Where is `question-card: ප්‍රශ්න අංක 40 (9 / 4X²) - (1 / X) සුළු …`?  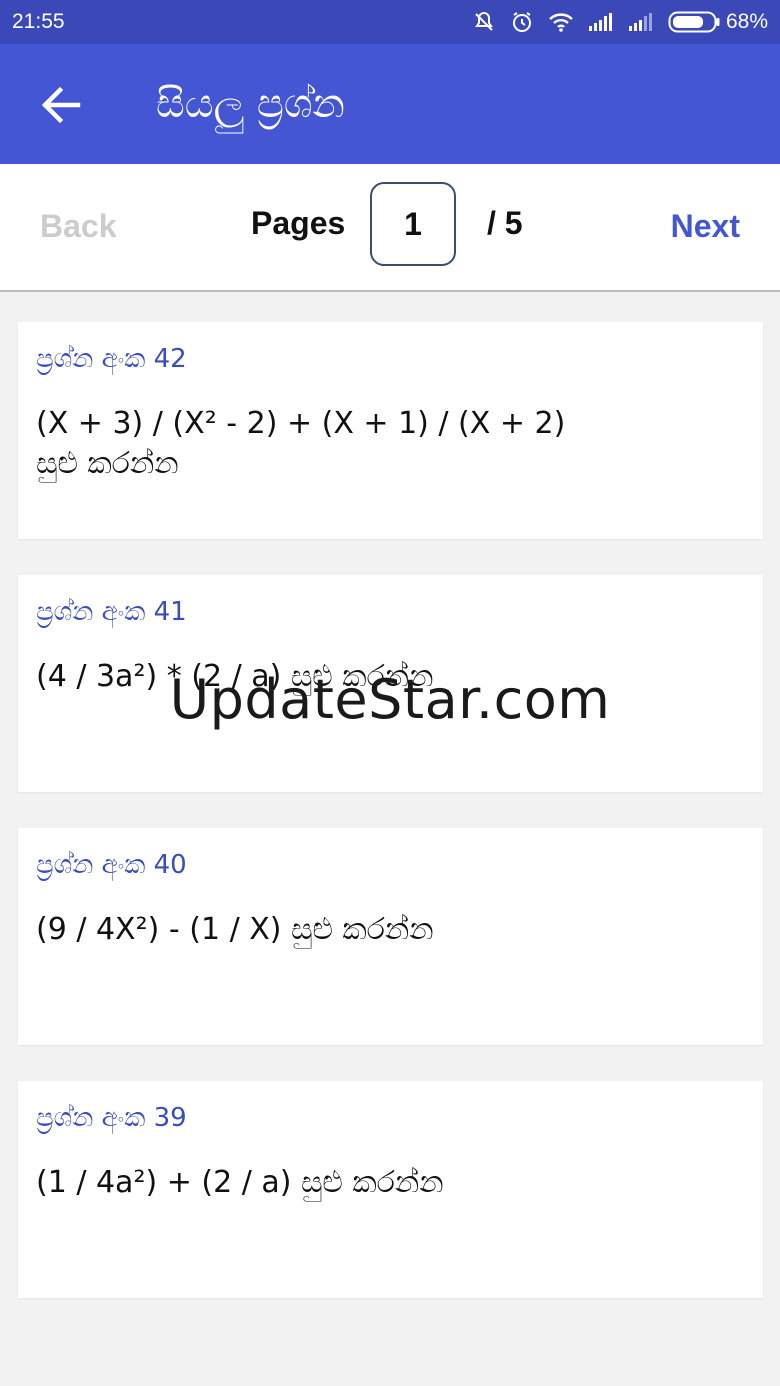 question-card: ප්‍රශ්න අංක 40 (9 / 4X²) - (1 / X) සුළු … is located at coordinates (390, 936).